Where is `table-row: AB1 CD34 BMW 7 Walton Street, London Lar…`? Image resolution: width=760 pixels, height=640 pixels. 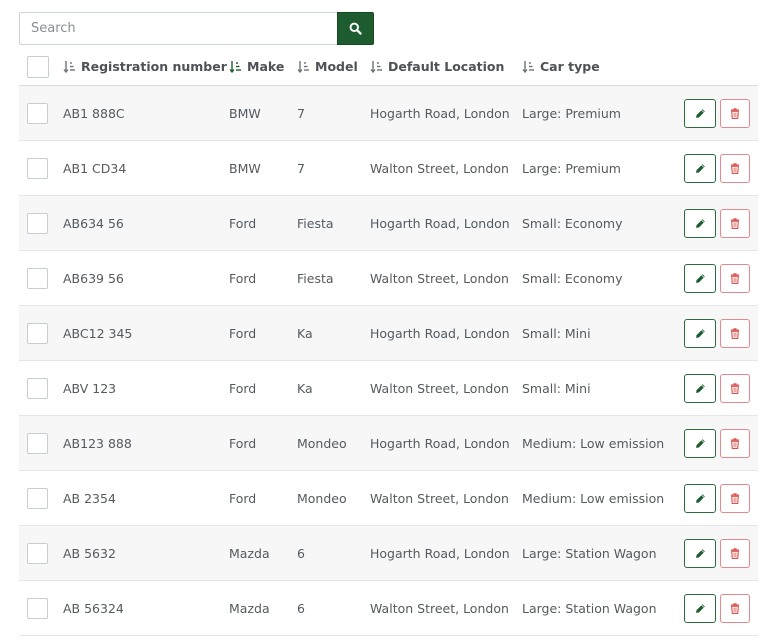
table-row: AB1 CD34 BMW 7 Walton Street, London Lar… is located at coordinates (388, 168).